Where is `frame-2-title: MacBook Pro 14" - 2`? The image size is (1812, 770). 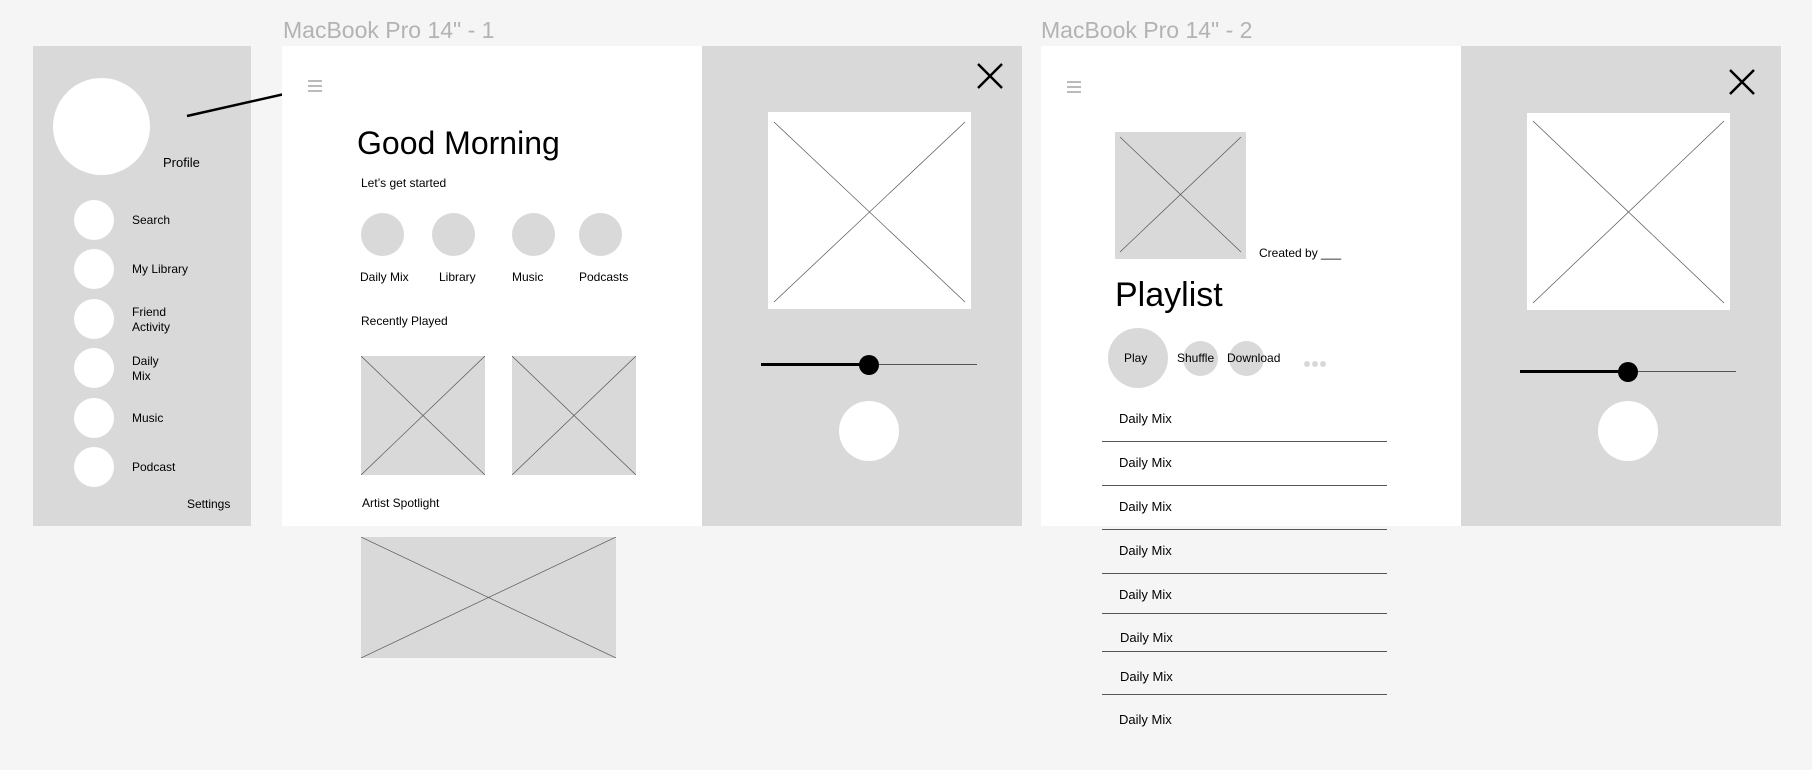
frame-2-title: MacBook Pro 14" - 2 is located at coordinates (1147, 30).